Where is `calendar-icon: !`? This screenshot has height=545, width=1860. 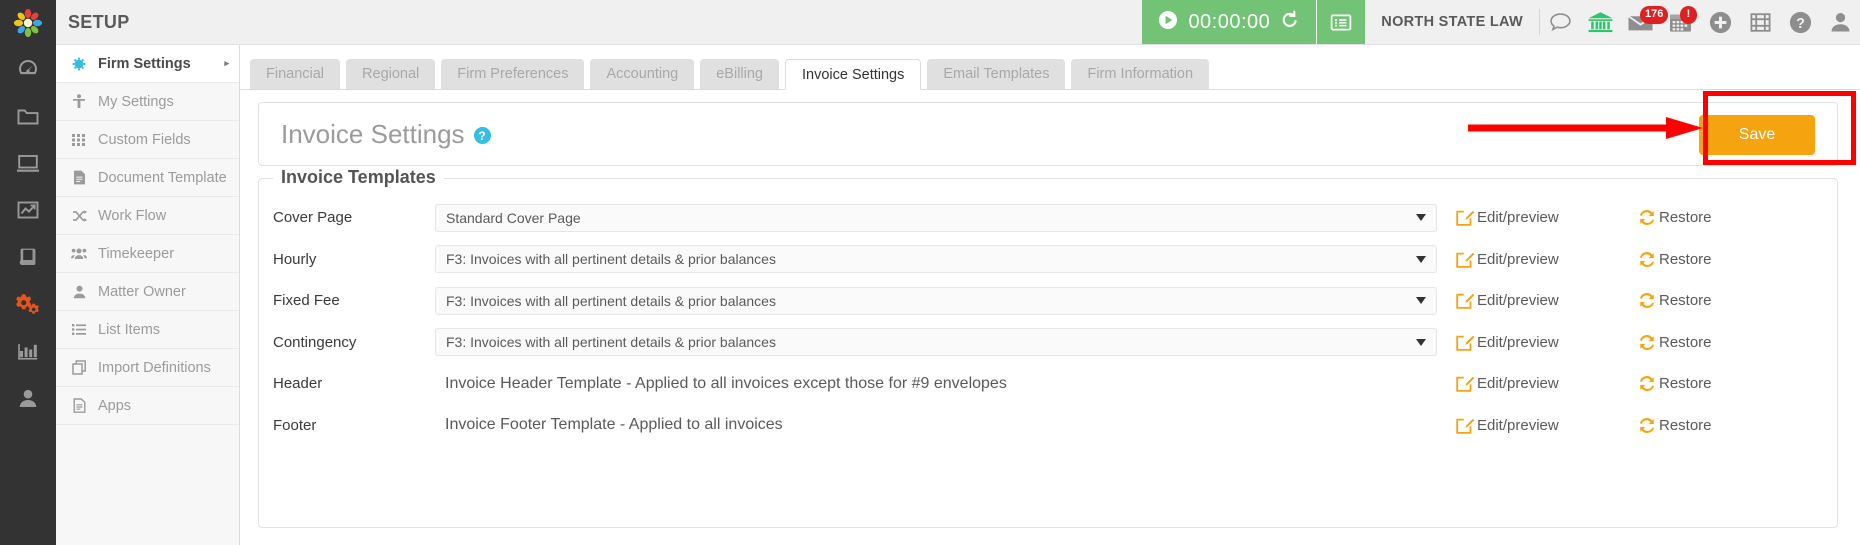
calendar-icon: ! is located at coordinates (1680, 22).